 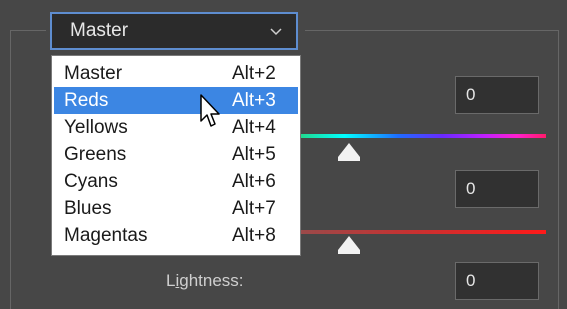 What do you see at coordinates (432, 30) in the screenshot?
I see `group-border-top-right` at bounding box center [432, 30].